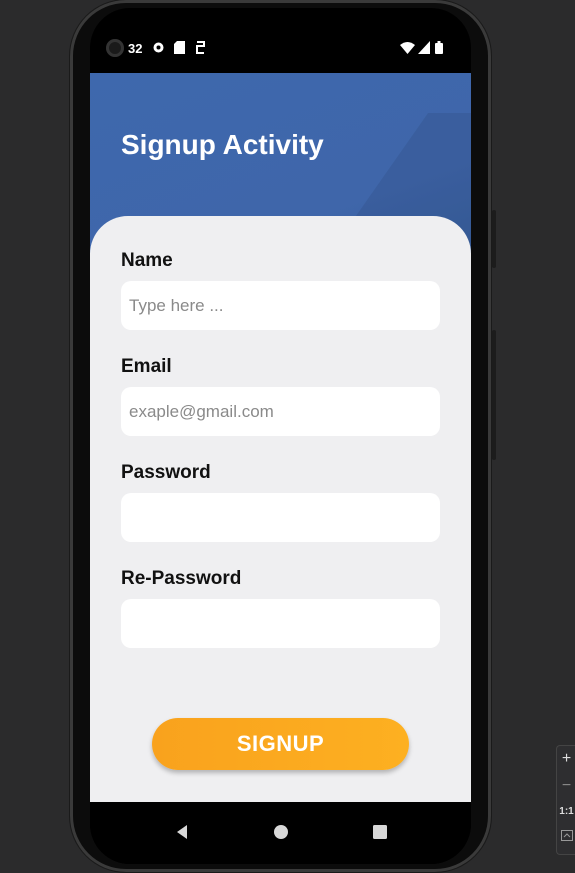  Describe the element at coordinates (115, 48) in the screenshot. I see `camera-lens-icon` at that location.